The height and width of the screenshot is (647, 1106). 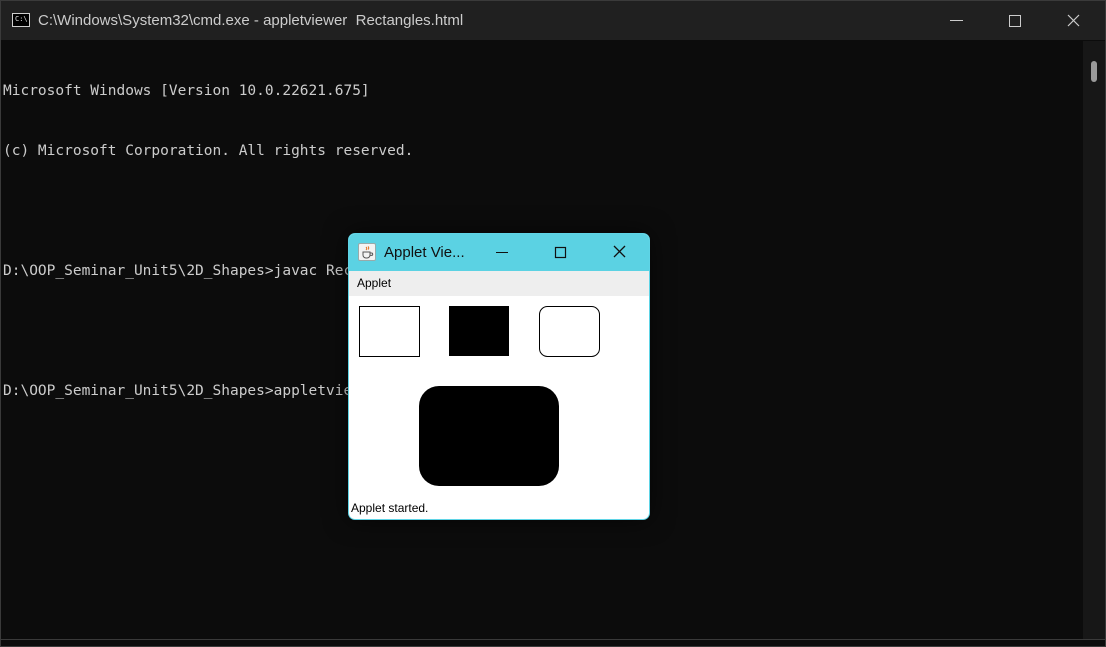 What do you see at coordinates (489, 436) in the screenshot?
I see `filled-rounded-rectangle` at bounding box center [489, 436].